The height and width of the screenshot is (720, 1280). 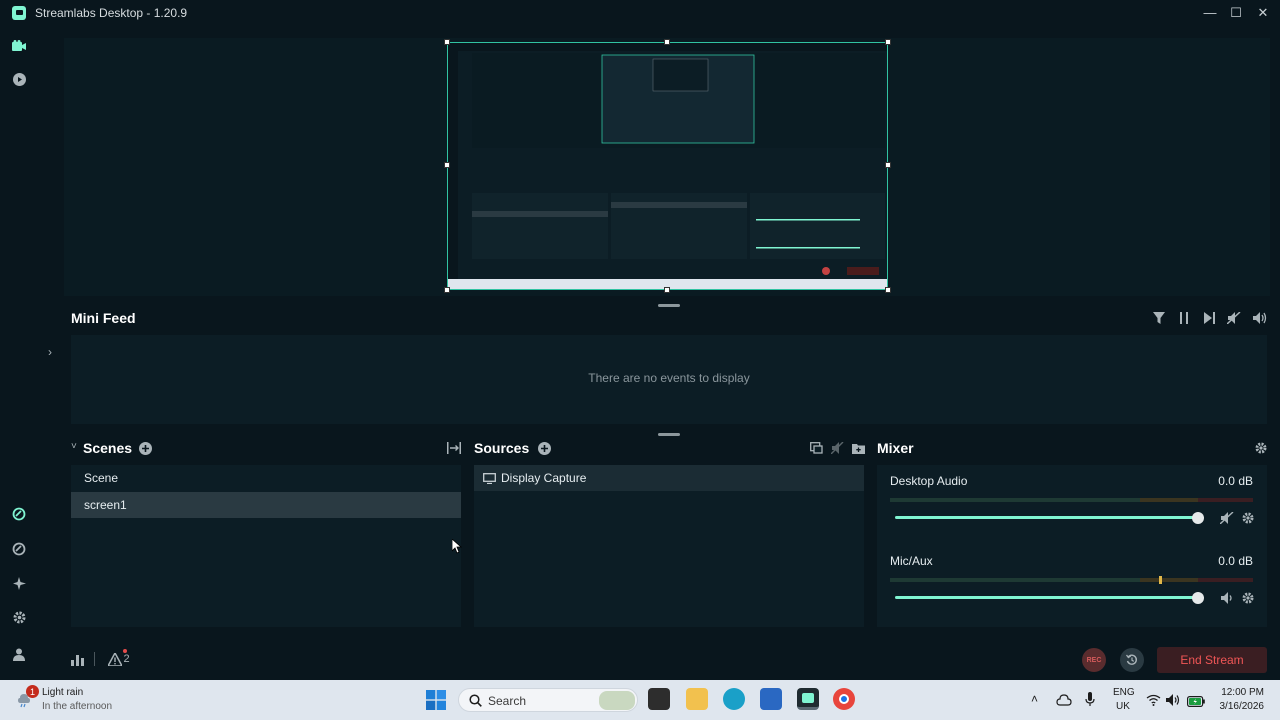 I want to click on add-source-icon, so click(x=544, y=448).